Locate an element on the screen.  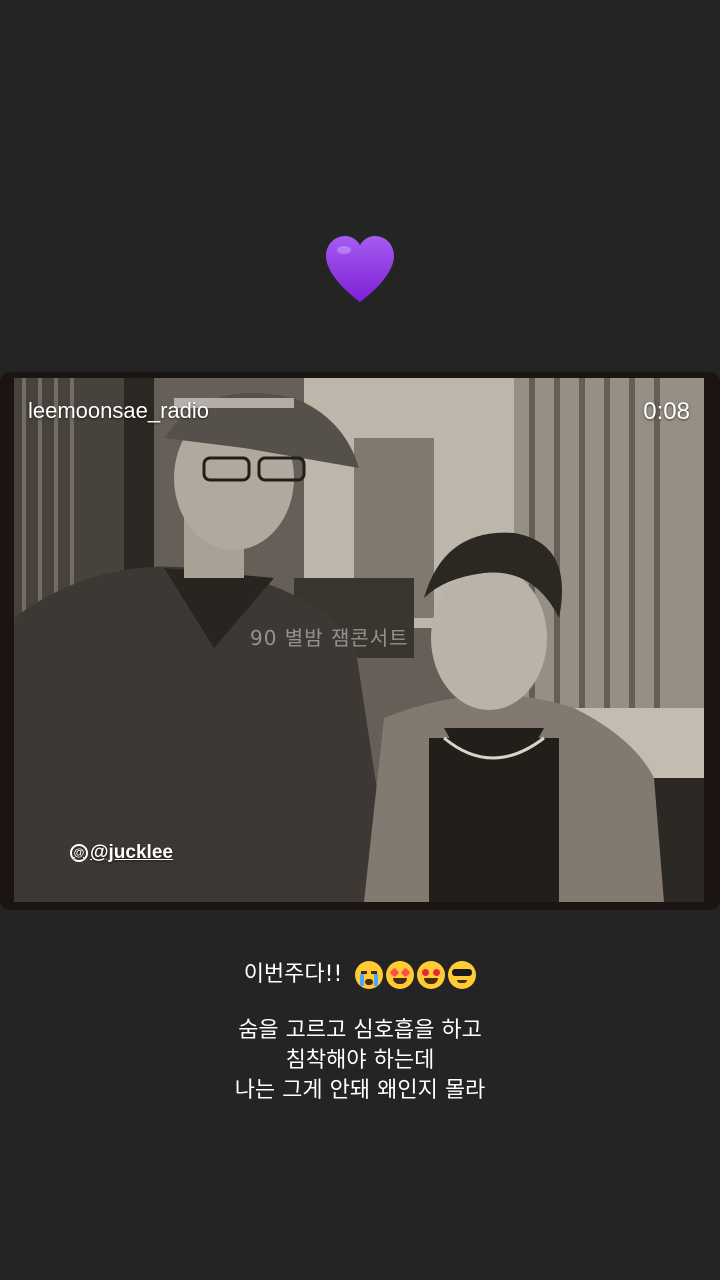
story-line: 침착해야 하는데 is located at coordinates (360, 1060).